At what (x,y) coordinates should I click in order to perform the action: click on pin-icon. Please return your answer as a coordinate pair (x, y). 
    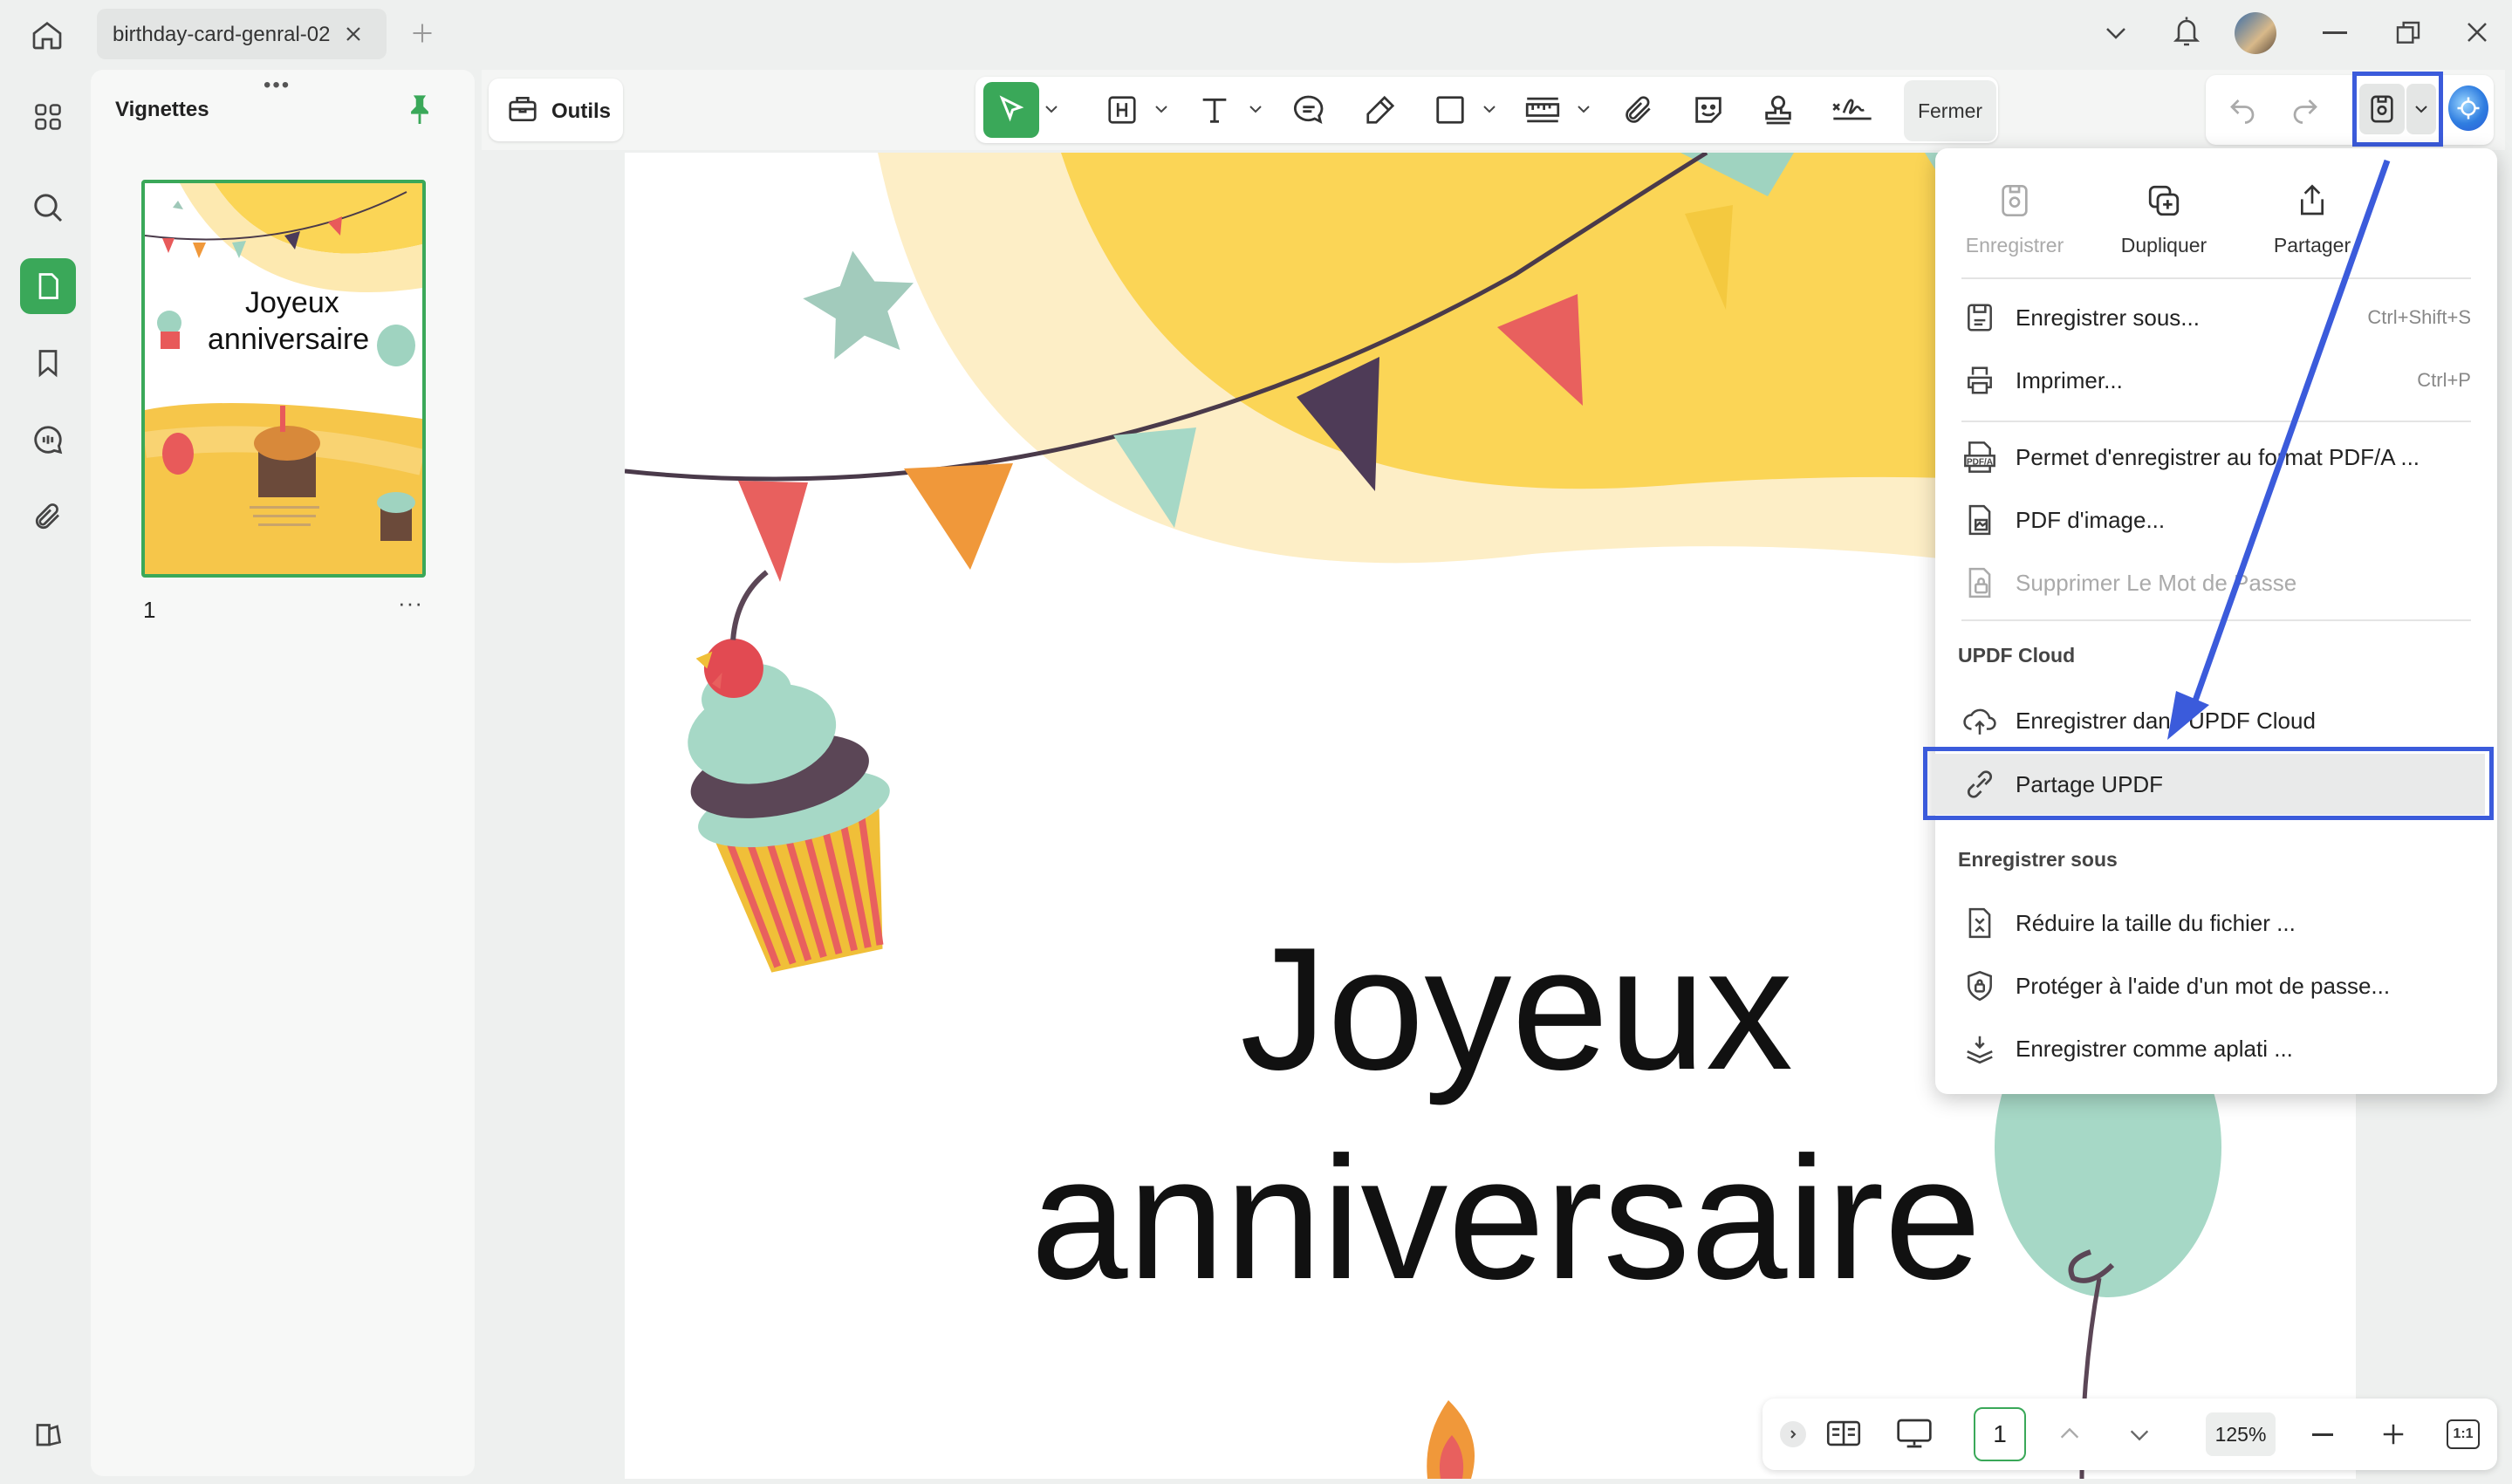
    Looking at the image, I should click on (420, 109).